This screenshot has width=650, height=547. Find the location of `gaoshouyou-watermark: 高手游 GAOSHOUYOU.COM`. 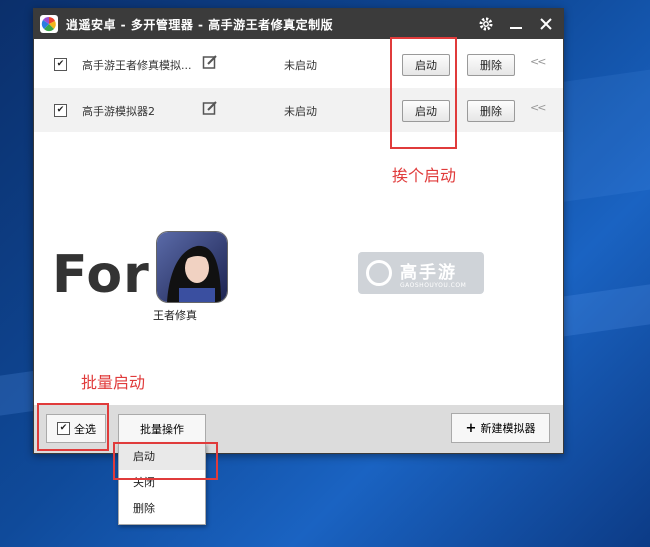

gaoshouyou-watermark: 高手游 GAOSHOUYOU.COM is located at coordinates (421, 273).